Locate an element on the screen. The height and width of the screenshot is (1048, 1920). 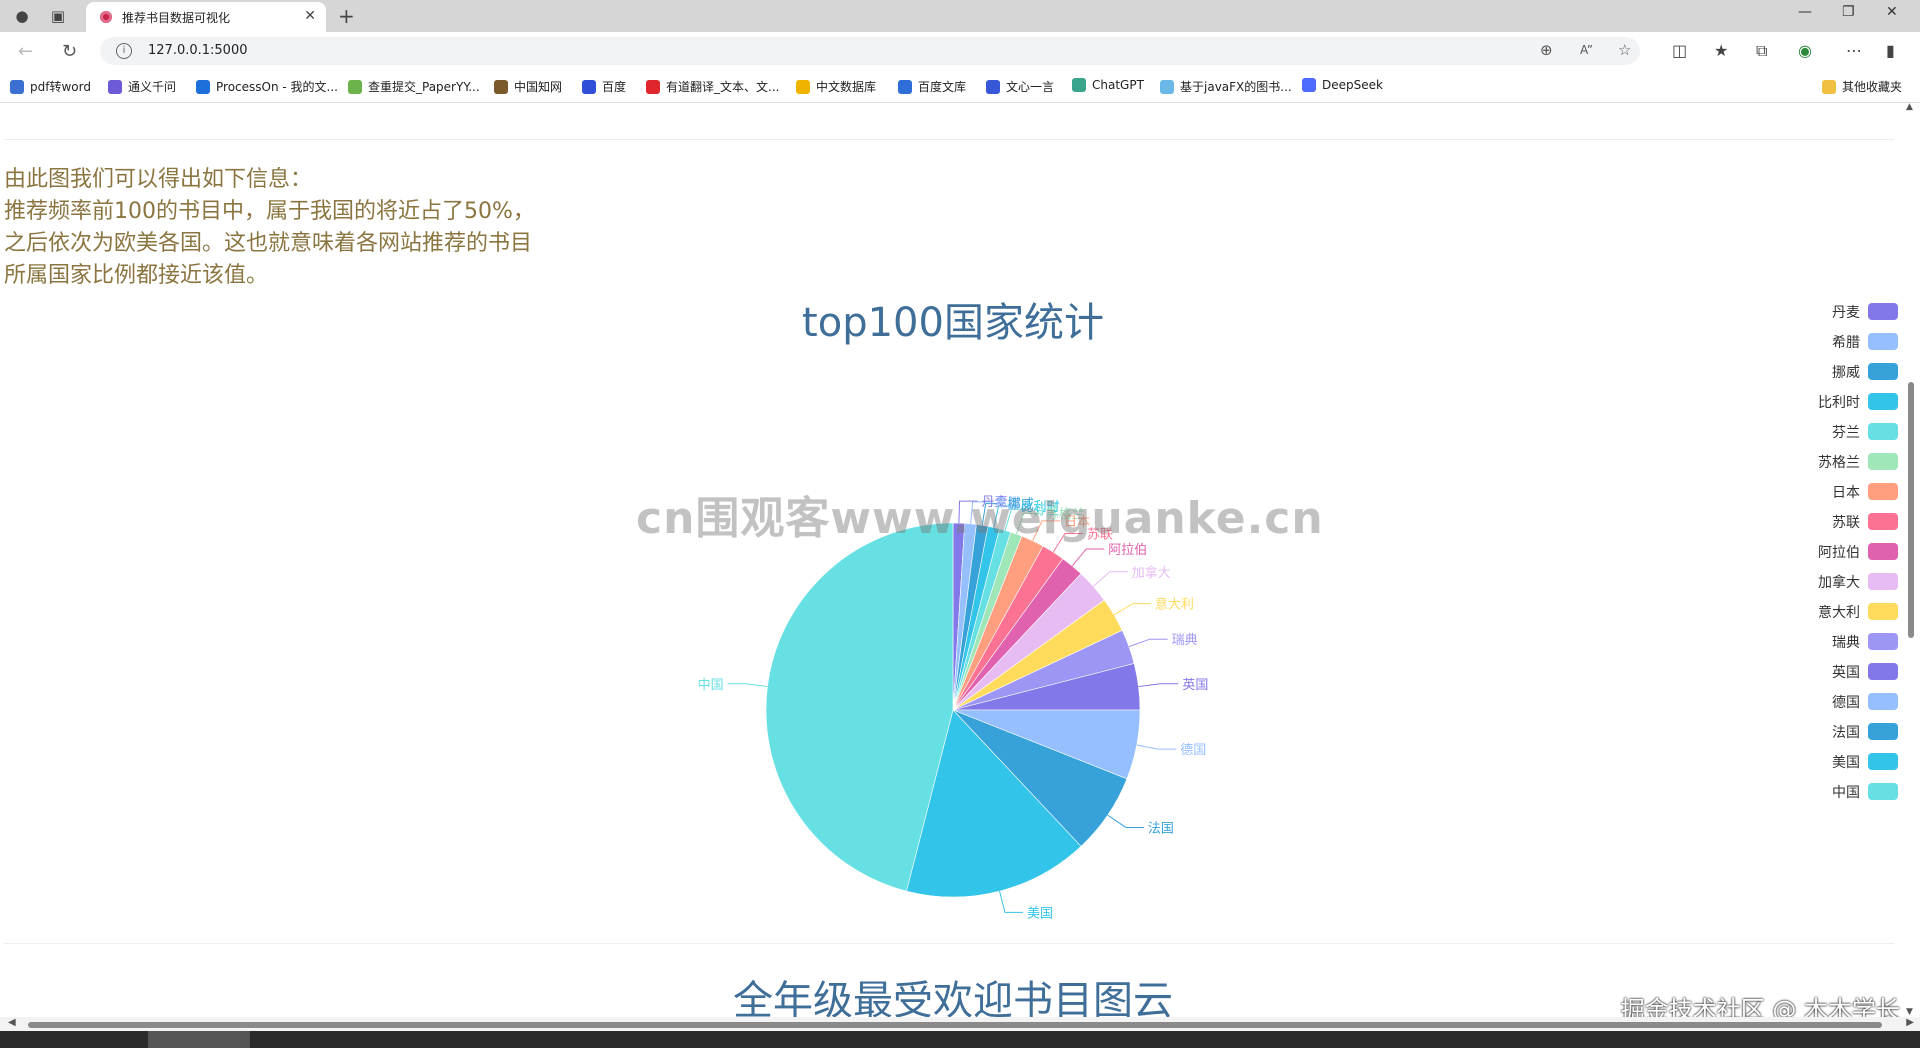
bookmark-7-icon is located at coordinates (803, 87).